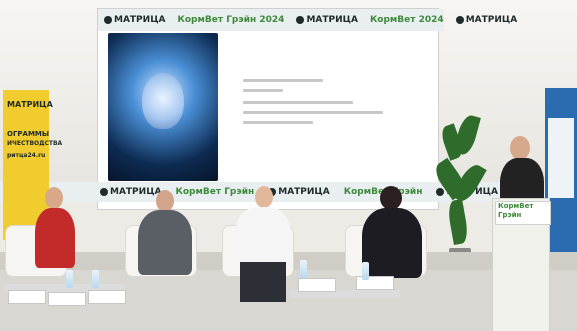  Describe the element at coordinates (332, 20) in the screenshot. I see `matrix-logo-text-2: МАТРИЦА` at that location.